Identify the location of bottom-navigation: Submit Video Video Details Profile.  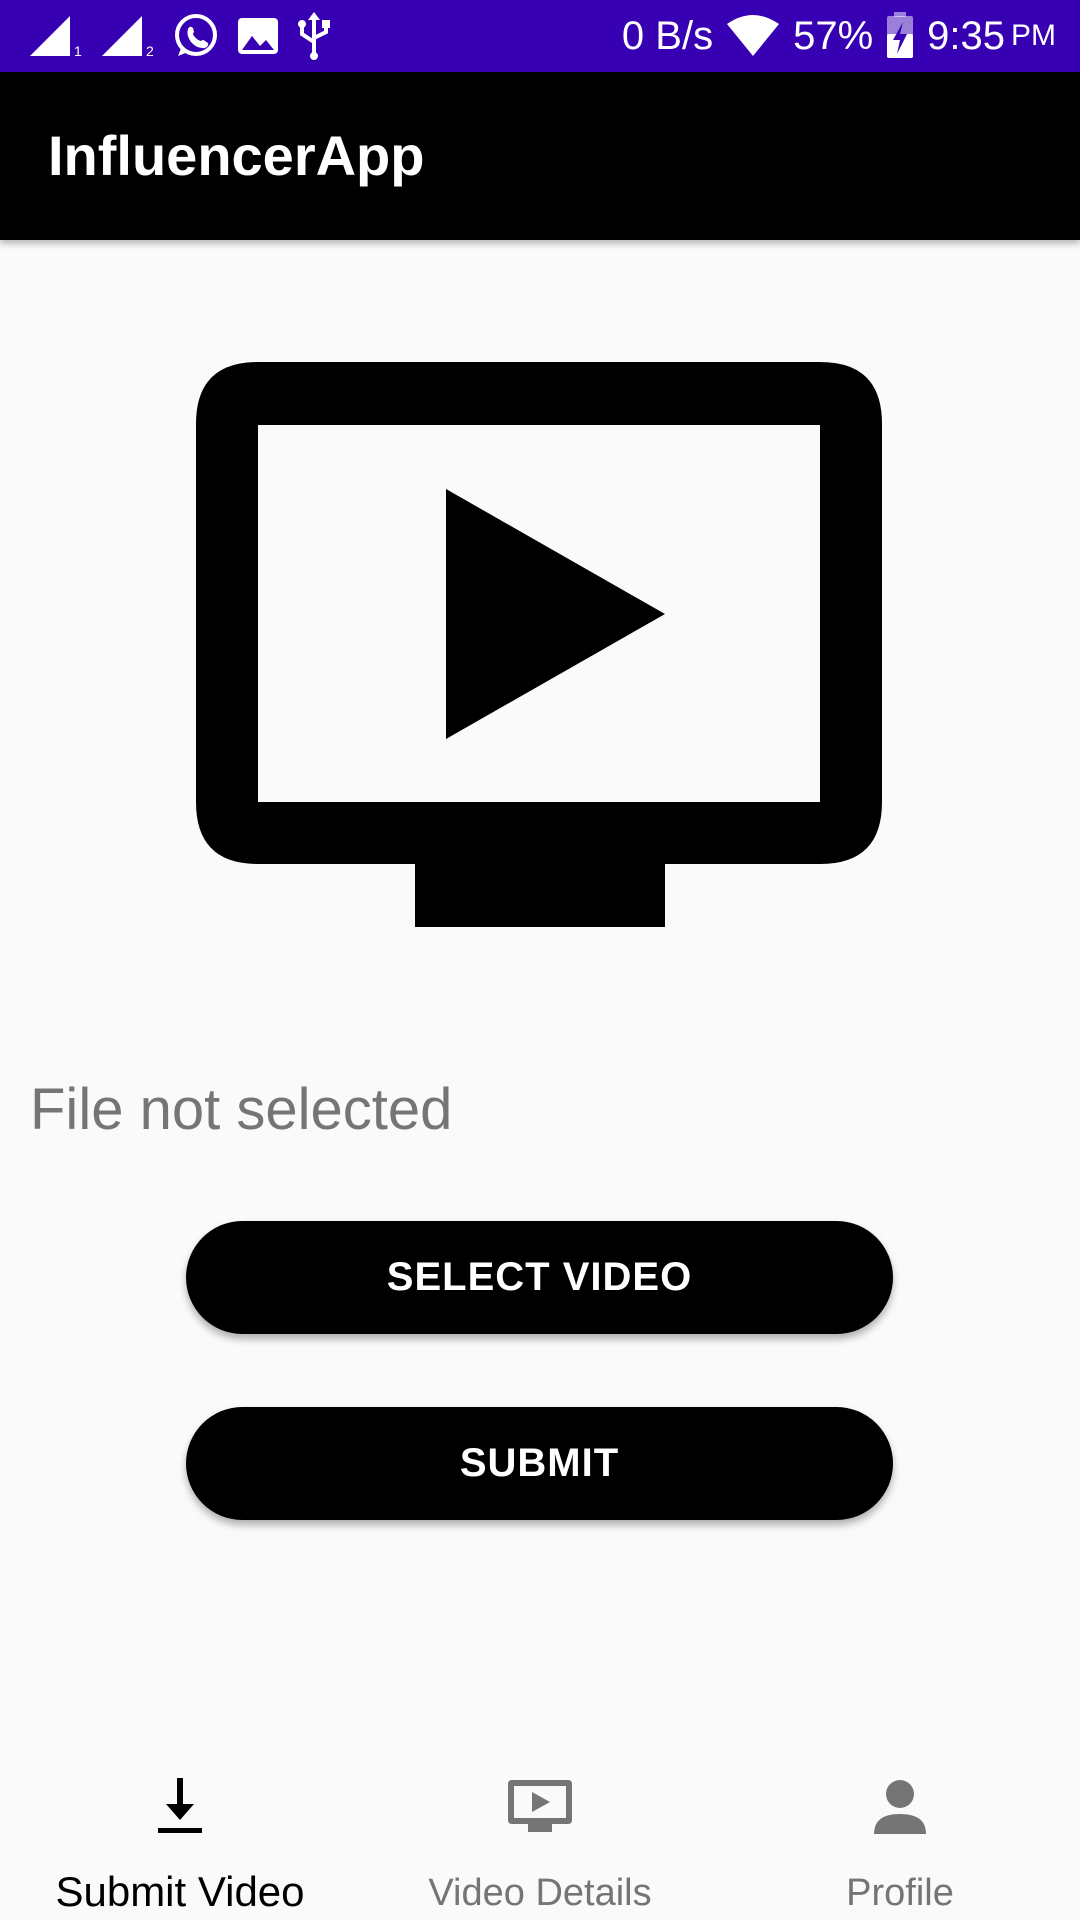
(540, 1840).